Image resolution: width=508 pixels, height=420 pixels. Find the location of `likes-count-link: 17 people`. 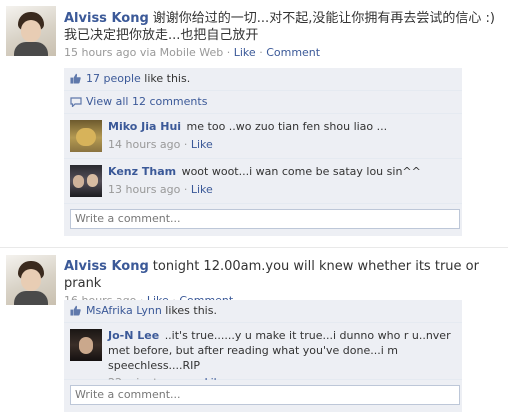

likes-count-link: 17 people is located at coordinates (113, 78).